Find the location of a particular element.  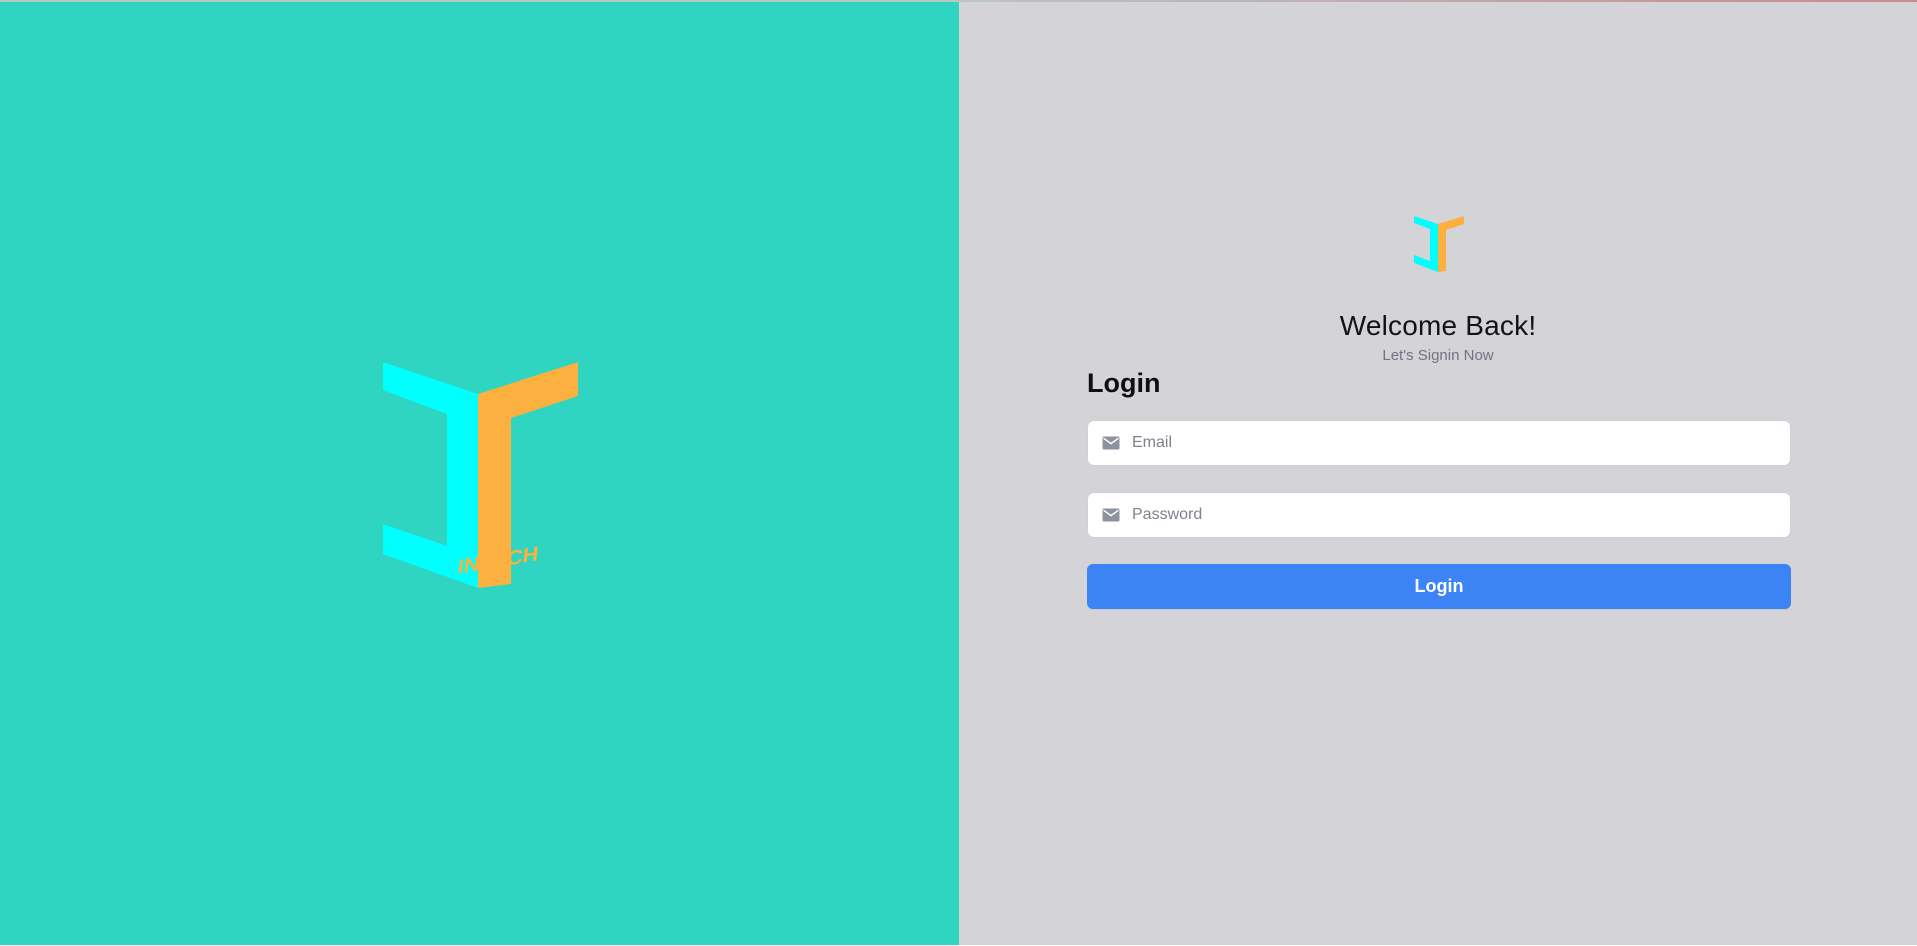

password-field is located at coordinates (1439, 515).